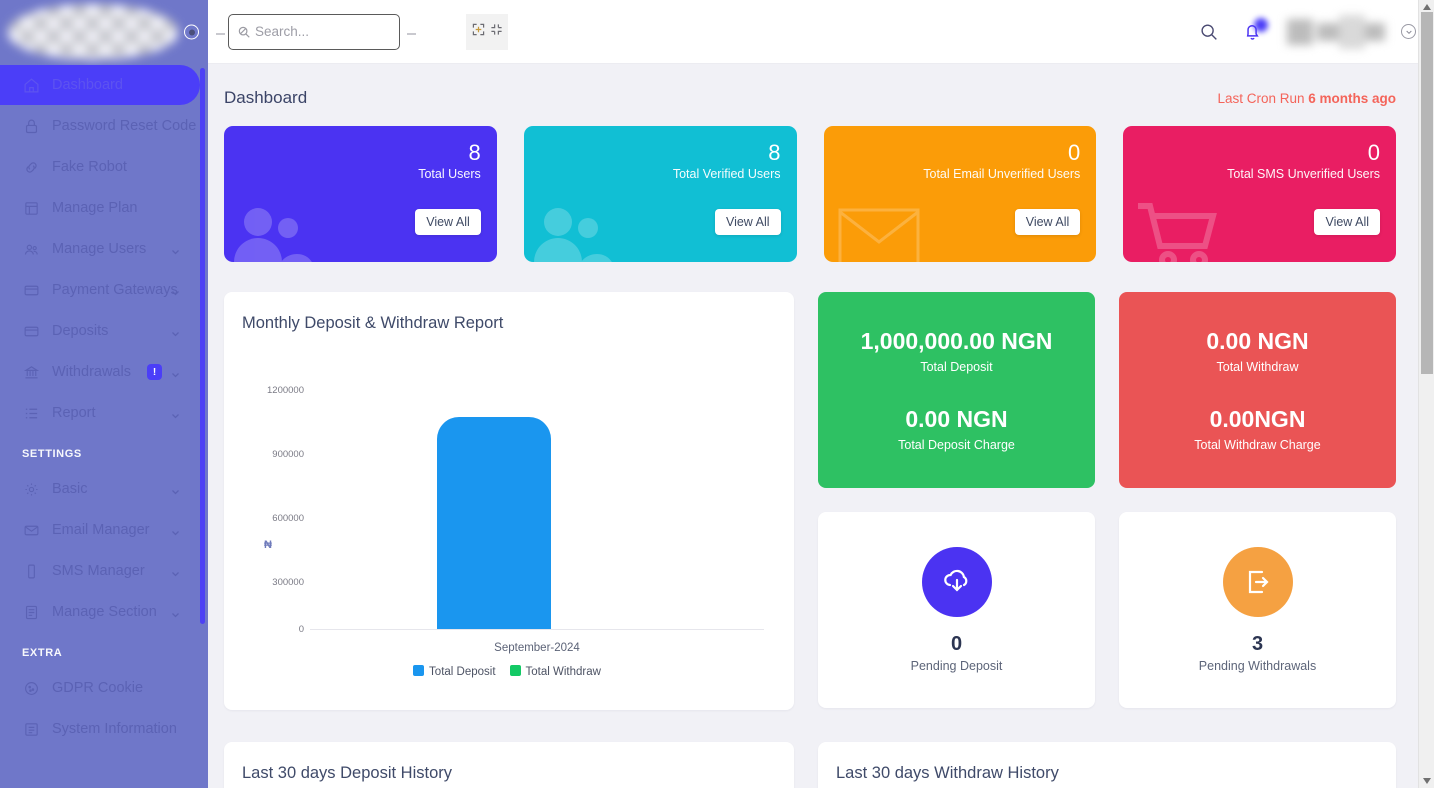 The width and height of the screenshot is (1434, 788). I want to click on sidebar-item-withdrawals: Withdrawals !, so click(100, 372).